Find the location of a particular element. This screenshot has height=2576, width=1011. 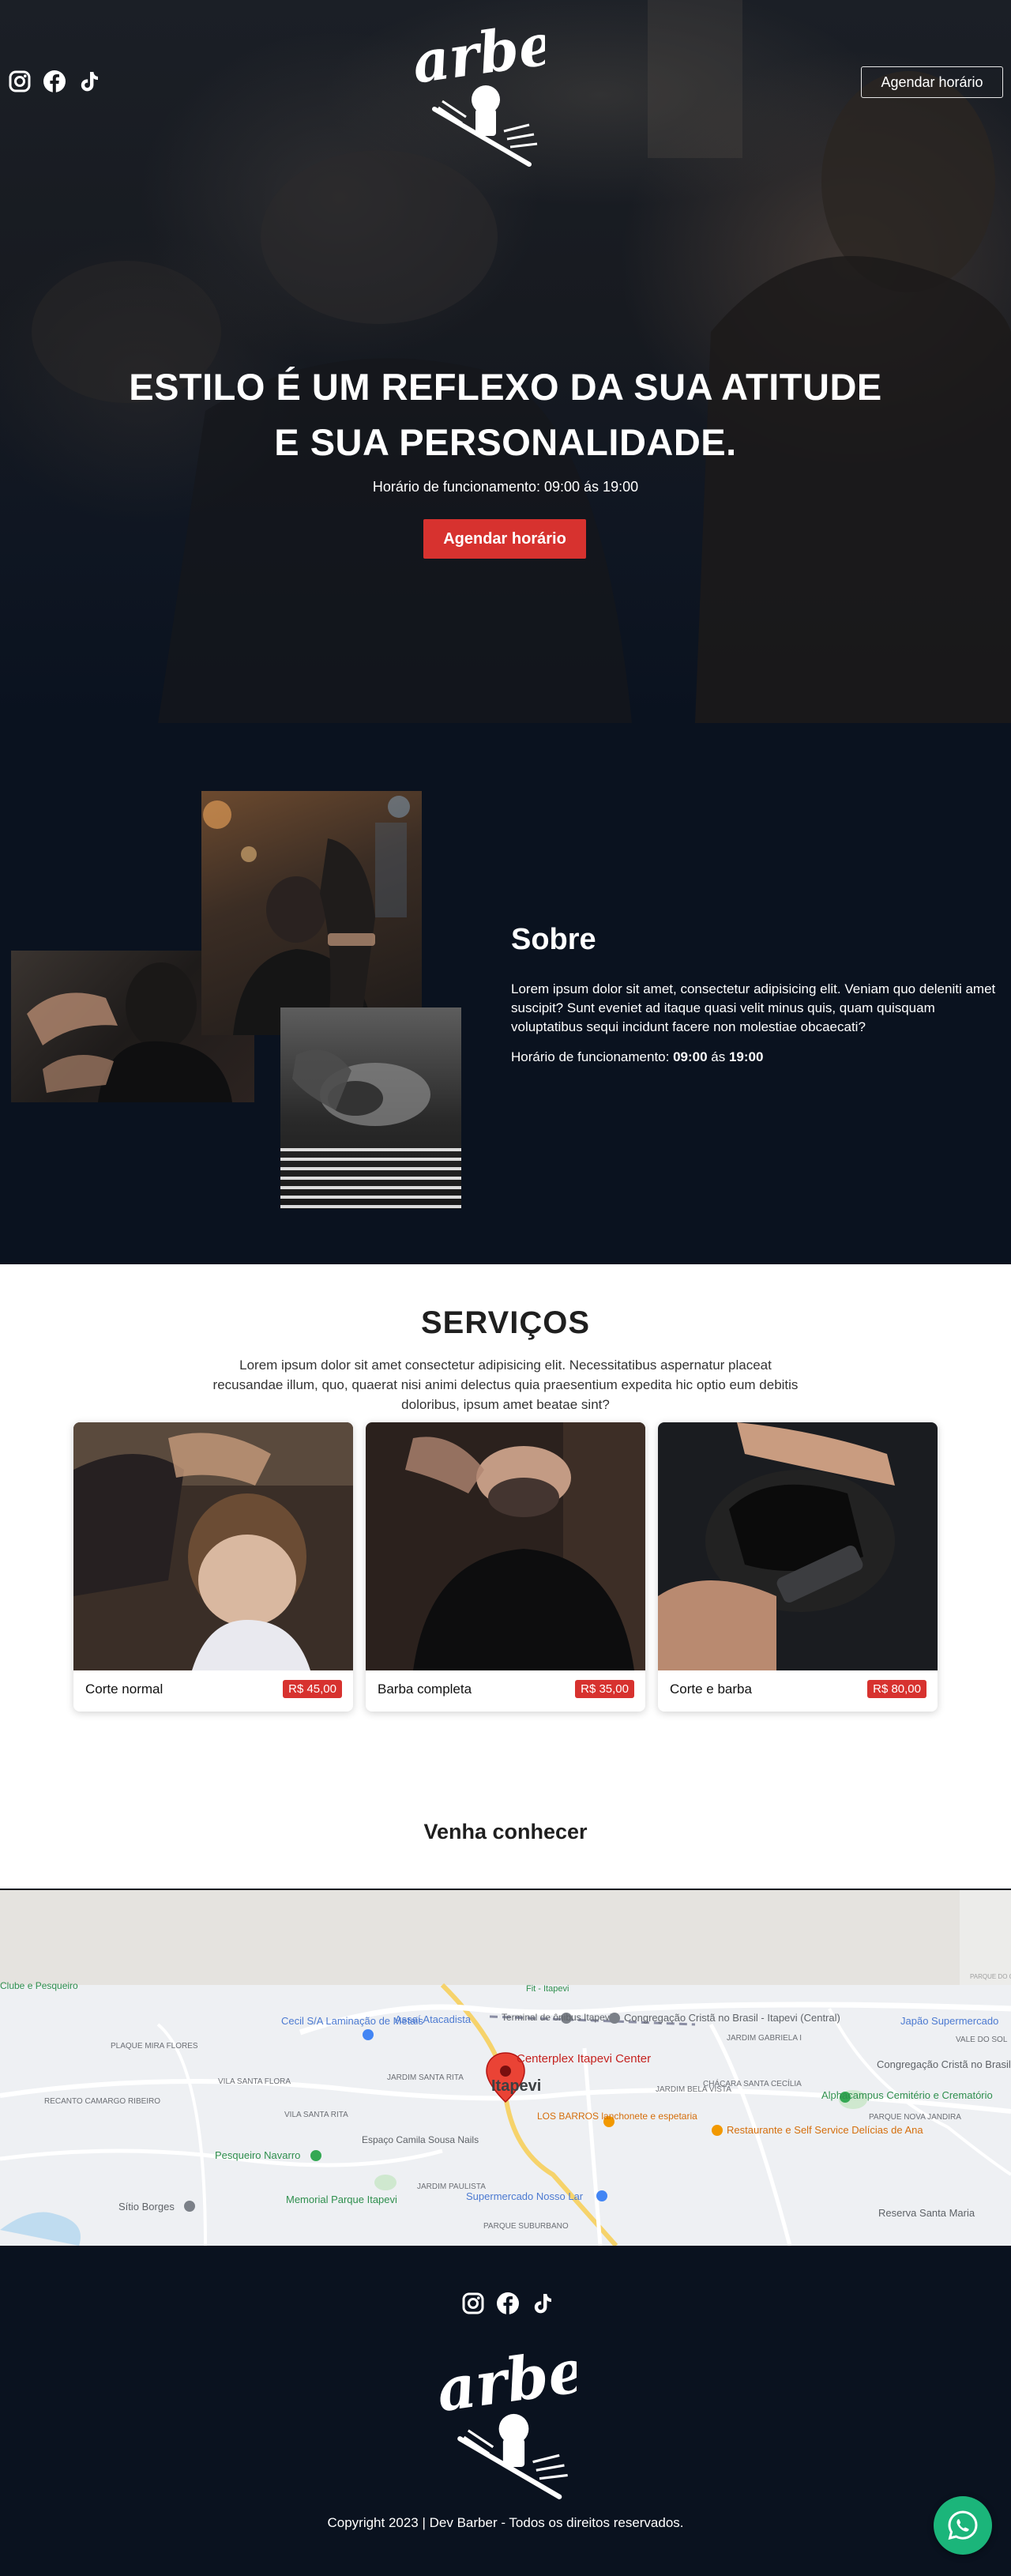

hero-title-line2: E SUA PERSONALIDADE. is located at coordinates (505, 442).